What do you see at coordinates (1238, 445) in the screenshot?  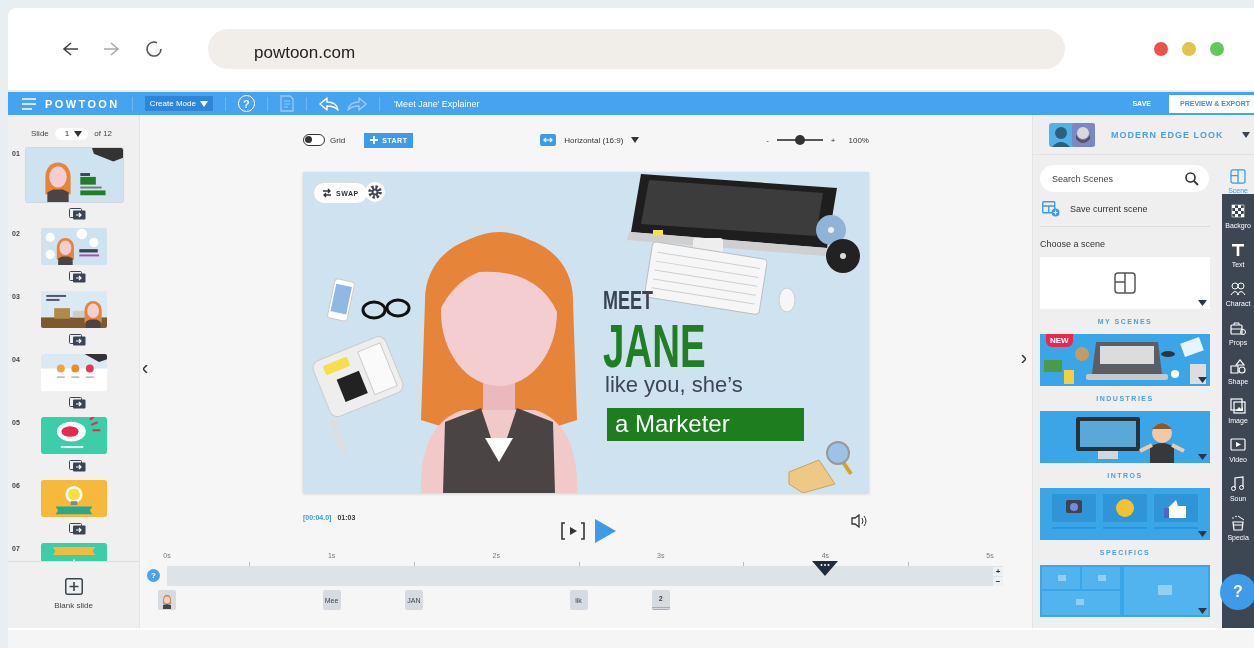 I see `video-icon` at bounding box center [1238, 445].